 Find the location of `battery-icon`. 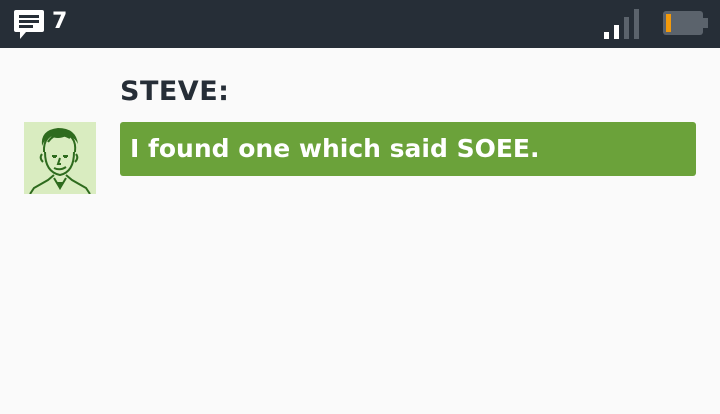

battery-icon is located at coordinates (685, 23).